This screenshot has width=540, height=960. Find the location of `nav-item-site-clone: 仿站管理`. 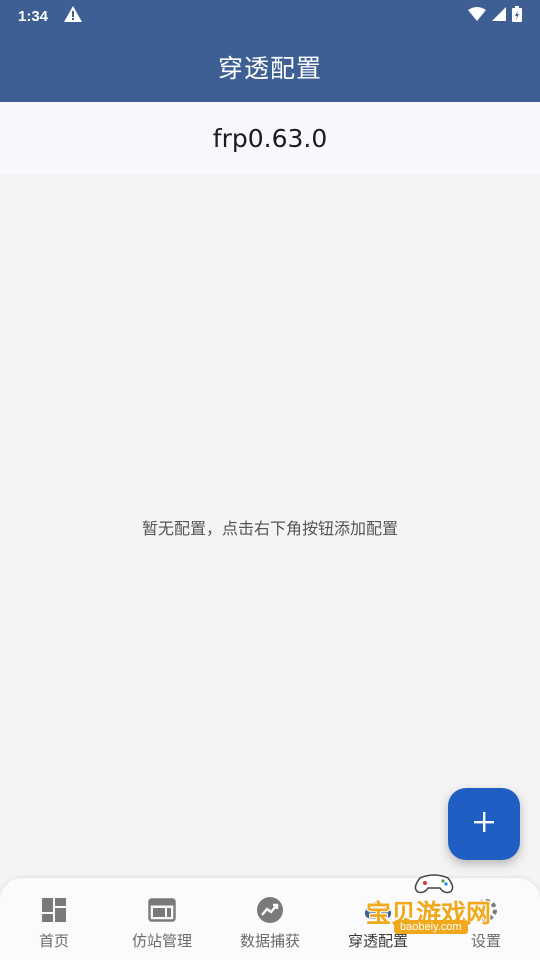

nav-item-site-clone: 仿站管理 is located at coordinates (162, 919).